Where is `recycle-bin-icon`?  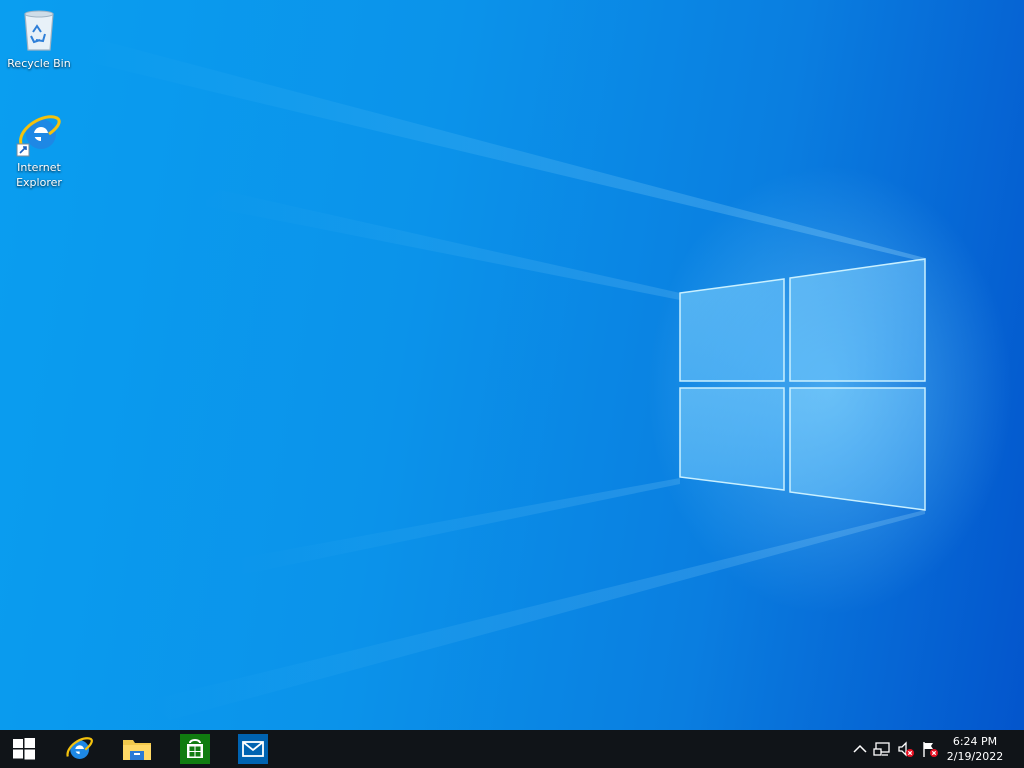
recycle-bin-icon is located at coordinates (39, 30).